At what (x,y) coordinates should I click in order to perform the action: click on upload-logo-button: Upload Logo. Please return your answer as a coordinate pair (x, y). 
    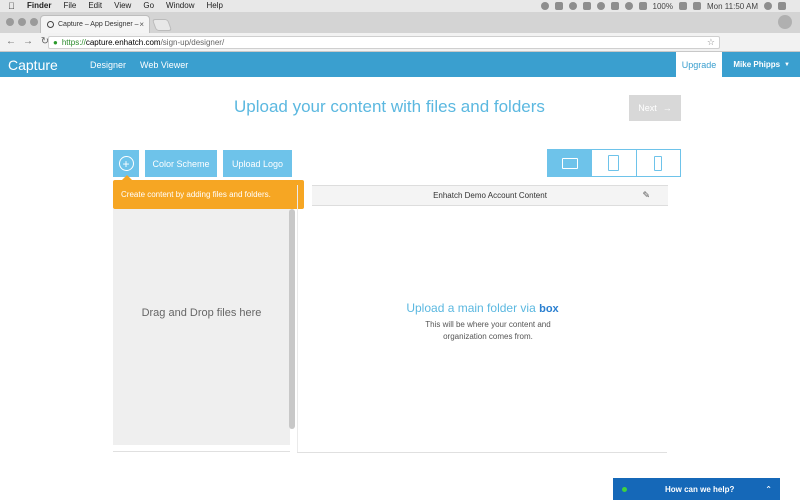
    Looking at the image, I should click on (257, 163).